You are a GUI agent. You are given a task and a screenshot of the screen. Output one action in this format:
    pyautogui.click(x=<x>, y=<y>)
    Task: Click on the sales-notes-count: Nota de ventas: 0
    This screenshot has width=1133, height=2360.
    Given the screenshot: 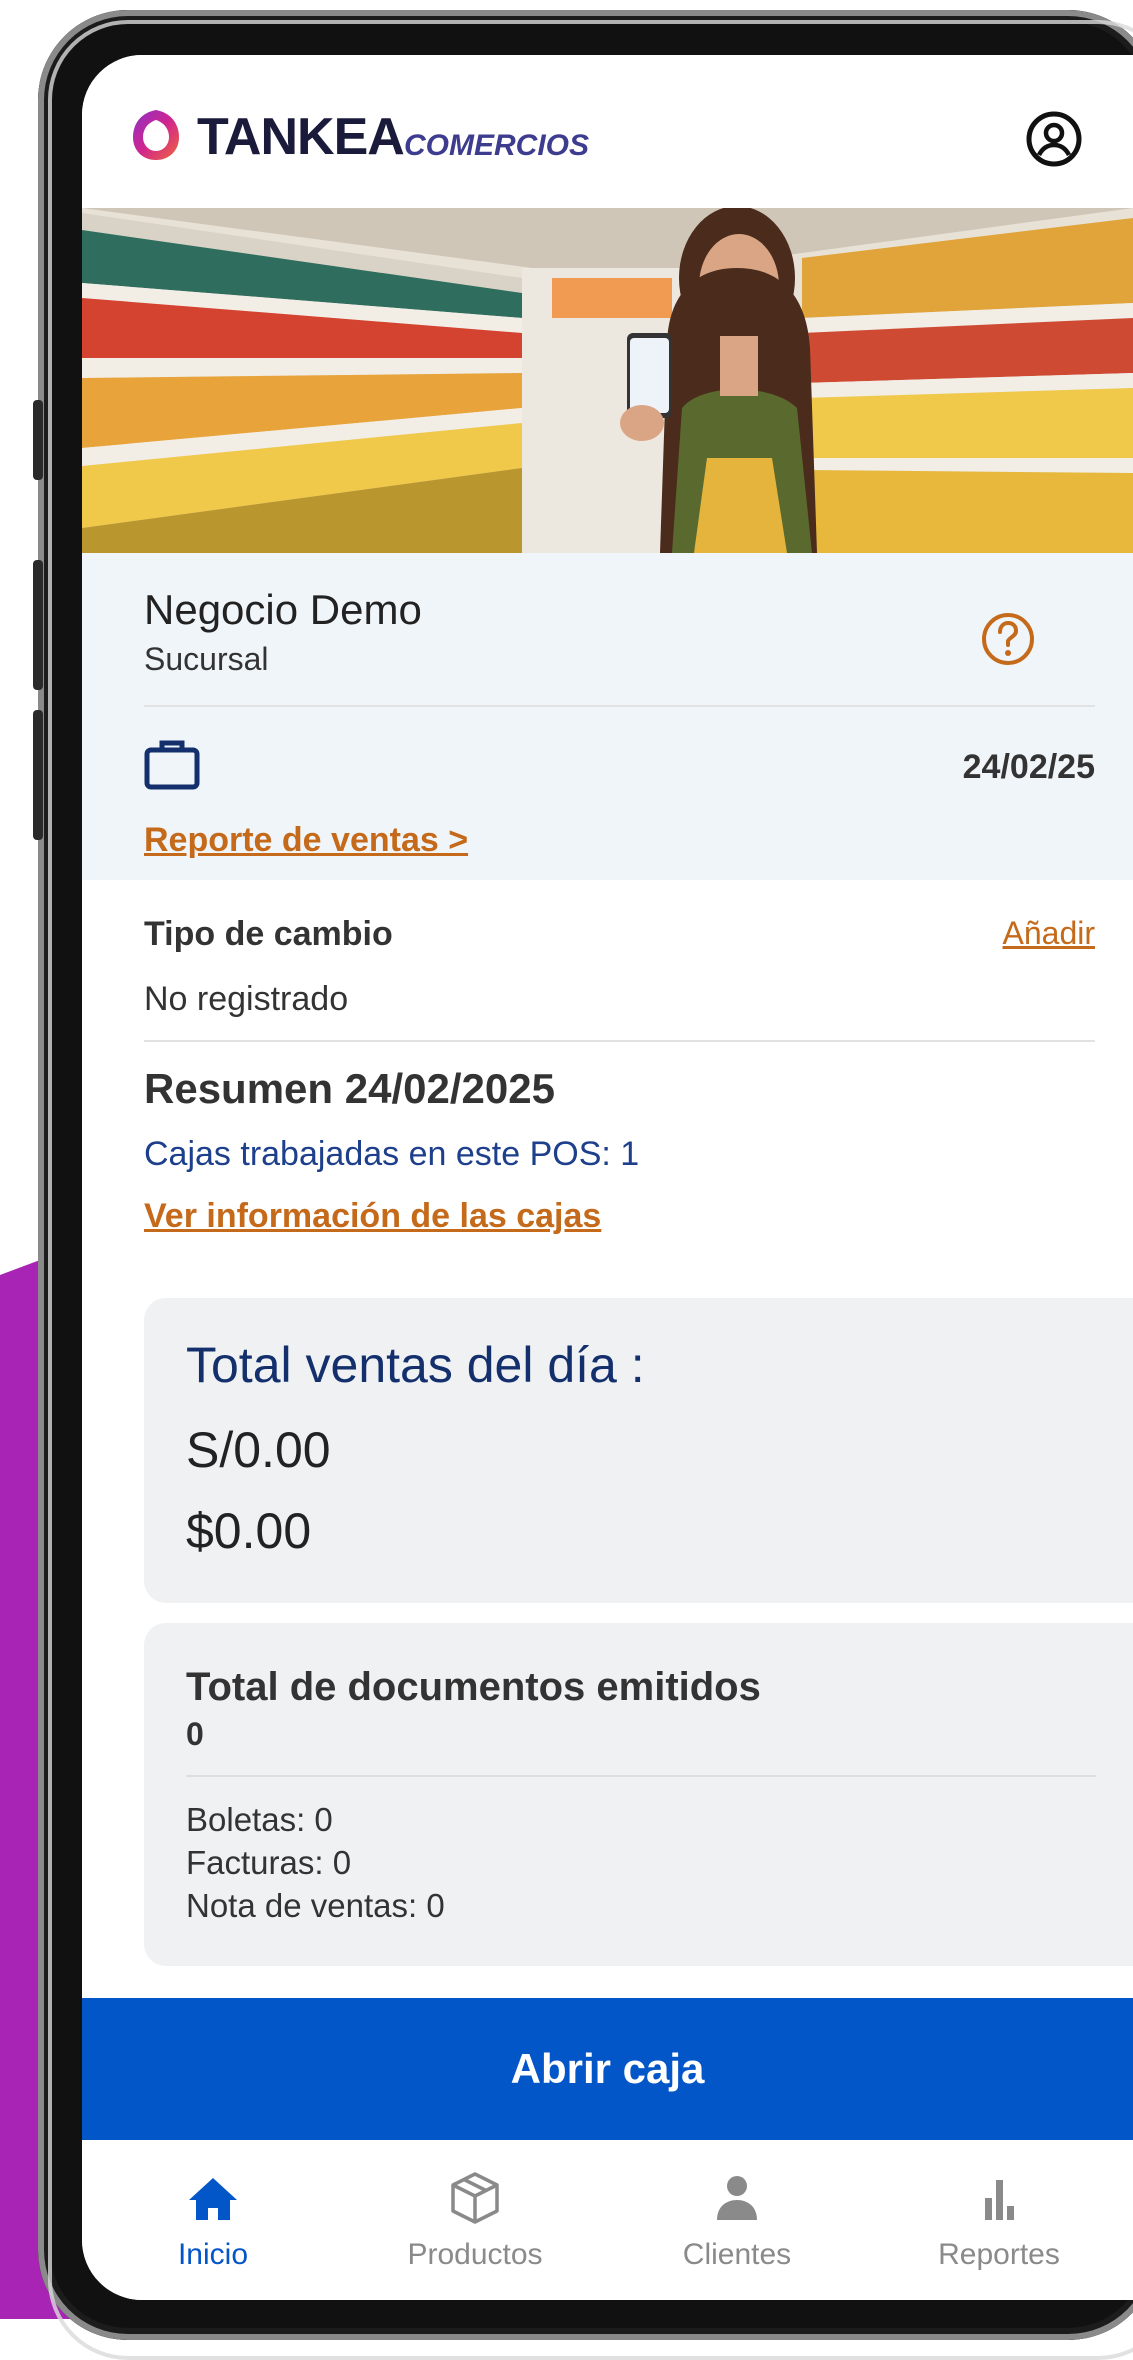 What is the action you would take?
    pyautogui.click(x=315, y=1905)
    